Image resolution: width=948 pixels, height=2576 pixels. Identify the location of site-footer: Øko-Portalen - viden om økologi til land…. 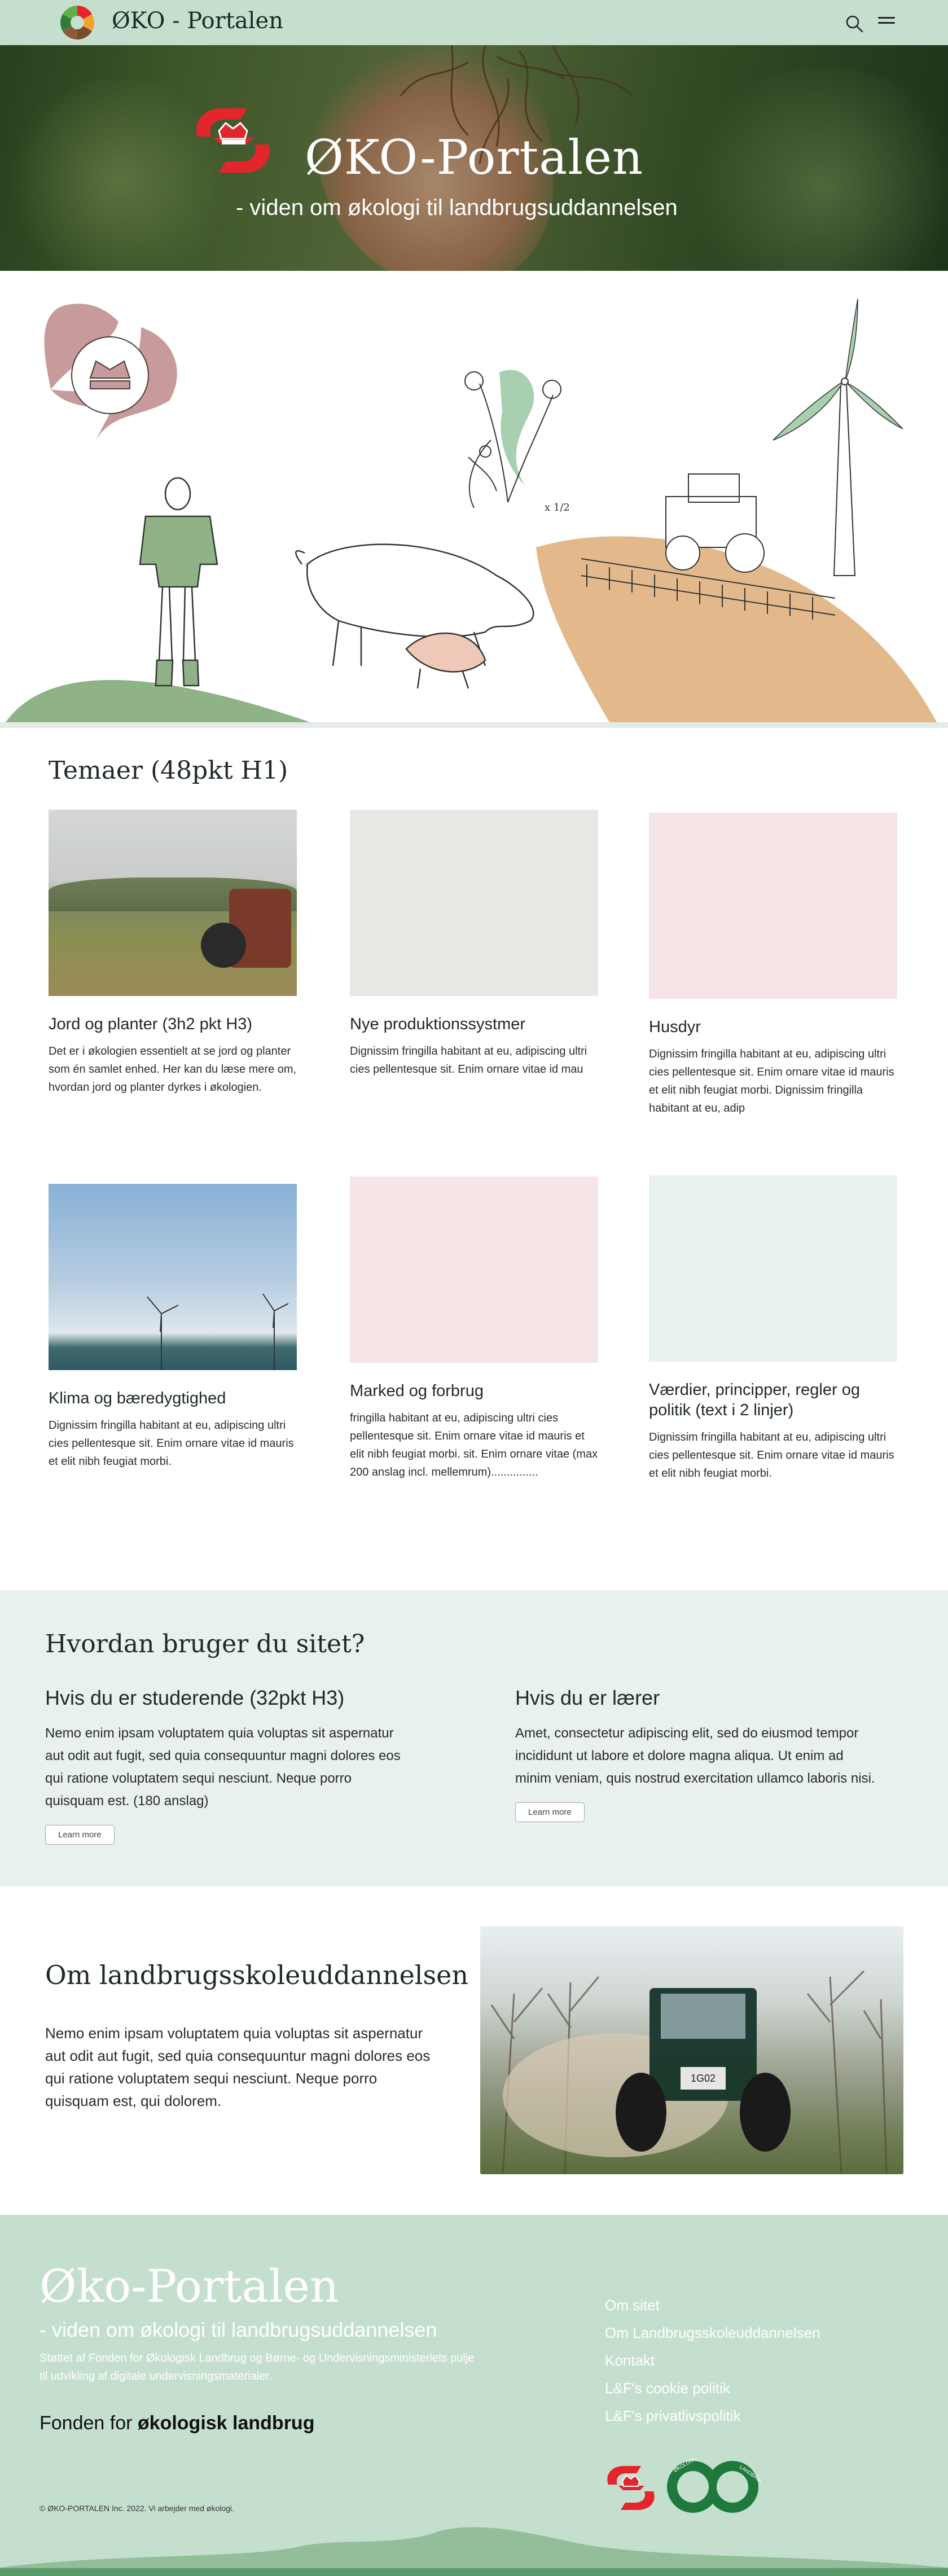
(474, 2395).